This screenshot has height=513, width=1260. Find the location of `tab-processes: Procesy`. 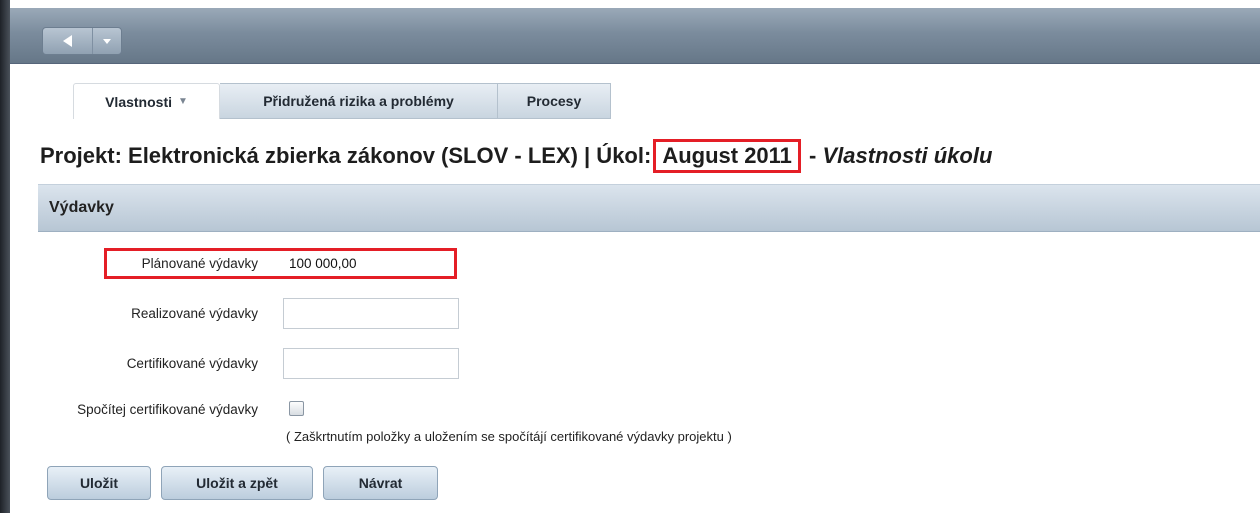

tab-processes: Procesy is located at coordinates (554, 101).